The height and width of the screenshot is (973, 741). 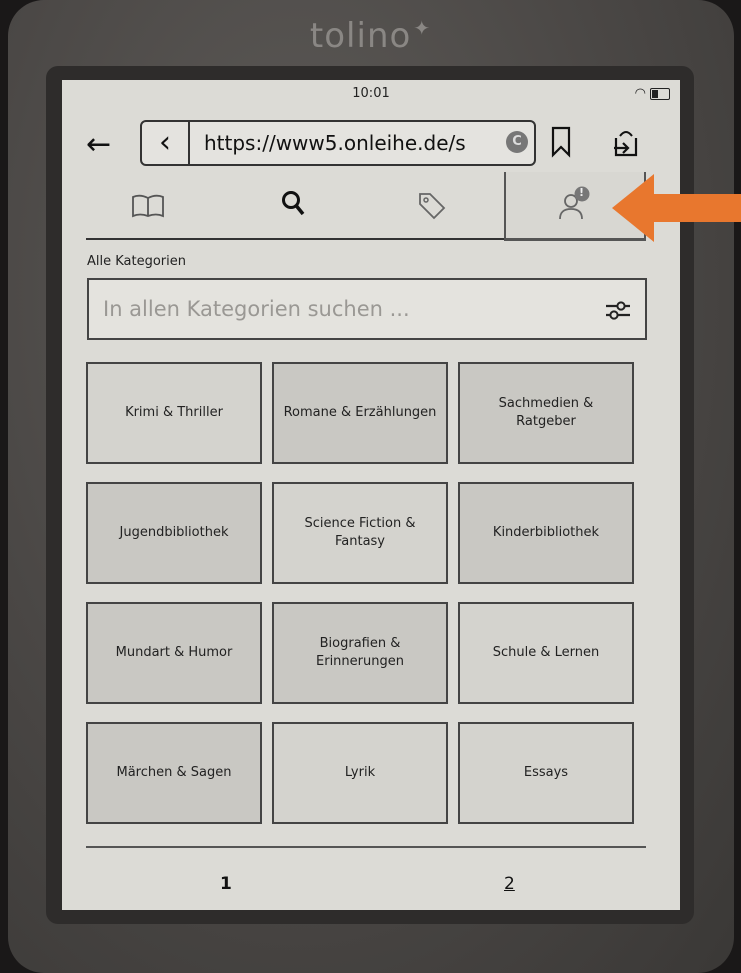 I want to click on tab-library, so click(x=156, y=205).